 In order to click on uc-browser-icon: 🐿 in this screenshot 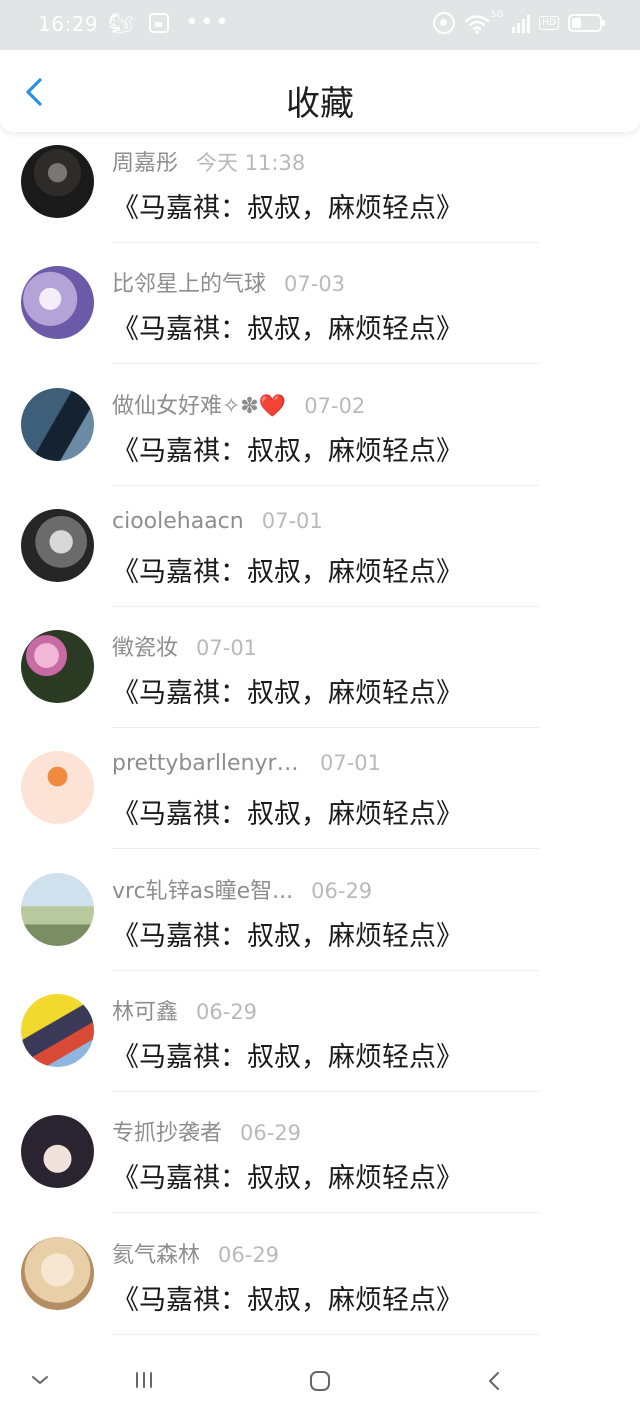, I will do `click(121, 23)`.